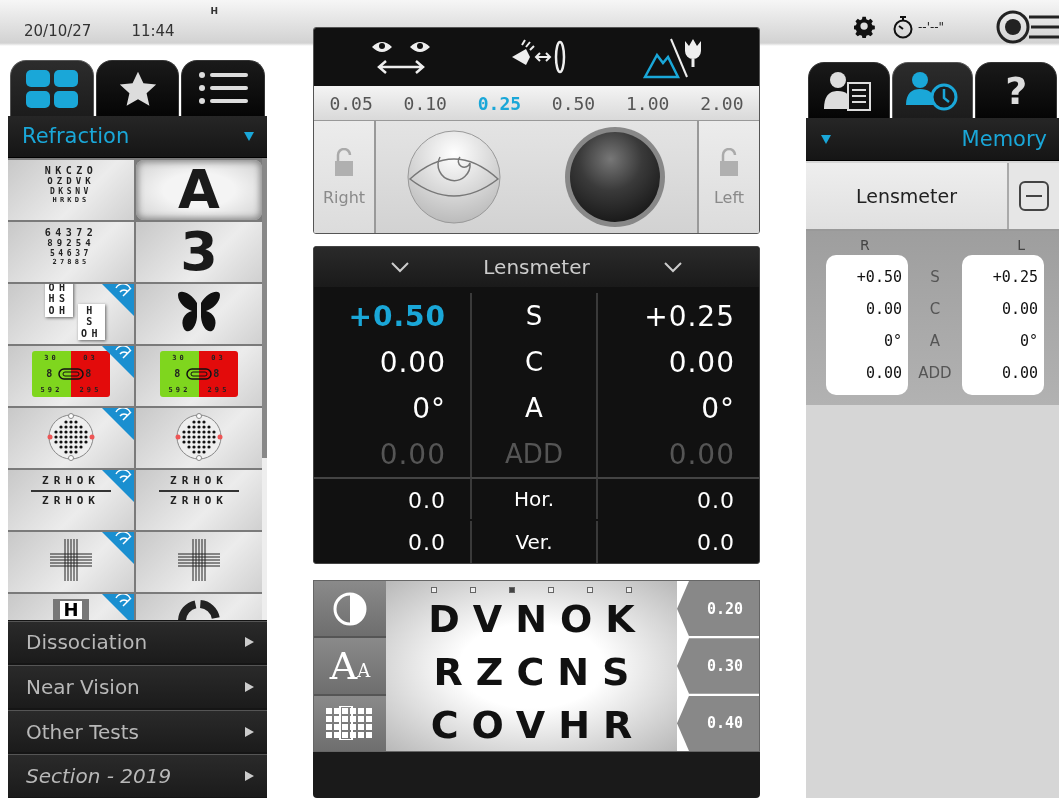 Image resolution: width=1059 pixels, height=798 pixels. What do you see at coordinates (350, 666) in the screenshot?
I see `letter-size-button: AA` at bounding box center [350, 666].